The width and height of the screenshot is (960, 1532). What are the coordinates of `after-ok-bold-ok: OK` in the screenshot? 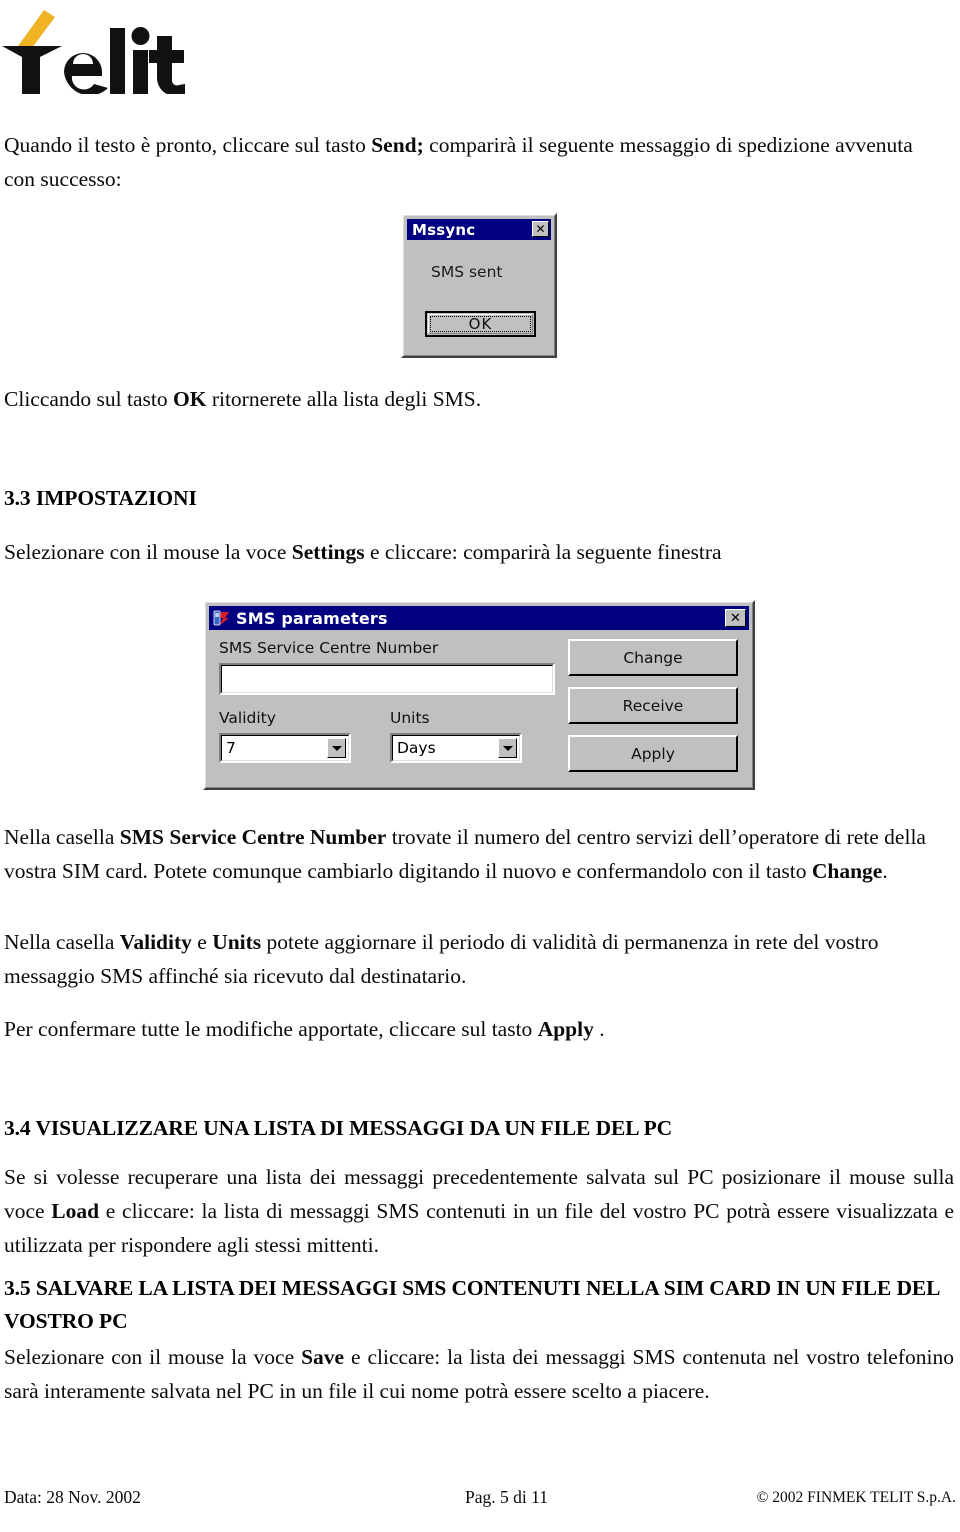 It's located at (190, 399).